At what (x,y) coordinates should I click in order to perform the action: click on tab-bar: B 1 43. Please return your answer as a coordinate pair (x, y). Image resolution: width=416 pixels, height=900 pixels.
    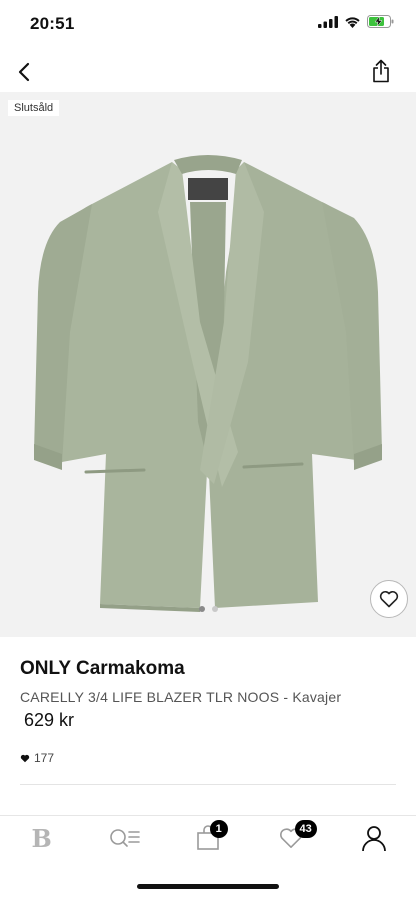
    Looking at the image, I should click on (208, 837).